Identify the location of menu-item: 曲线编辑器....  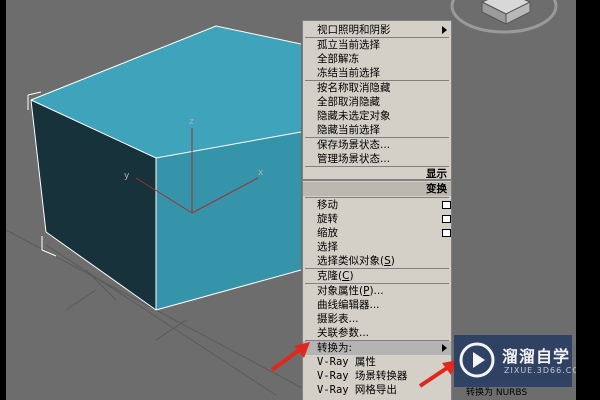
(377, 305).